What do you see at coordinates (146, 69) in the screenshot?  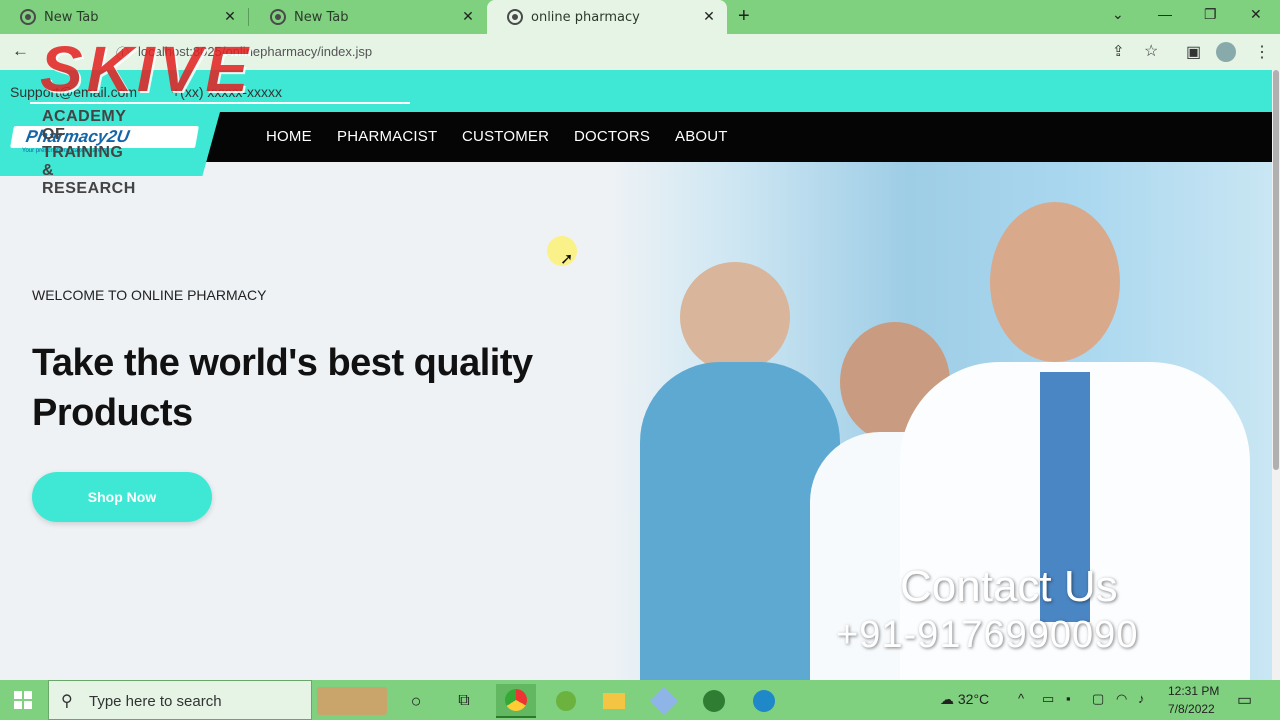 I see `watermark-title: SKIVE` at bounding box center [146, 69].